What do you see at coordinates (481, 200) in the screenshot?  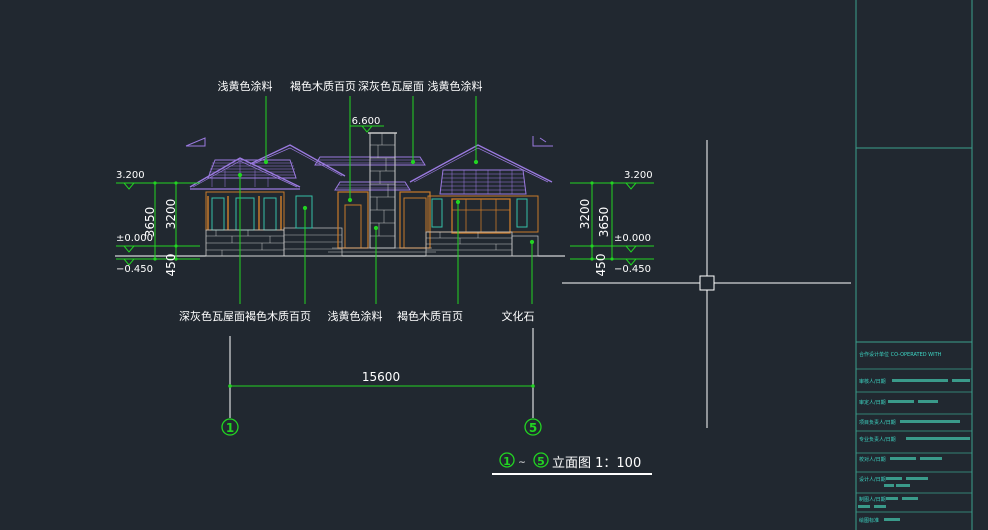 I see `right-wing` at bounding box center [481, 200].